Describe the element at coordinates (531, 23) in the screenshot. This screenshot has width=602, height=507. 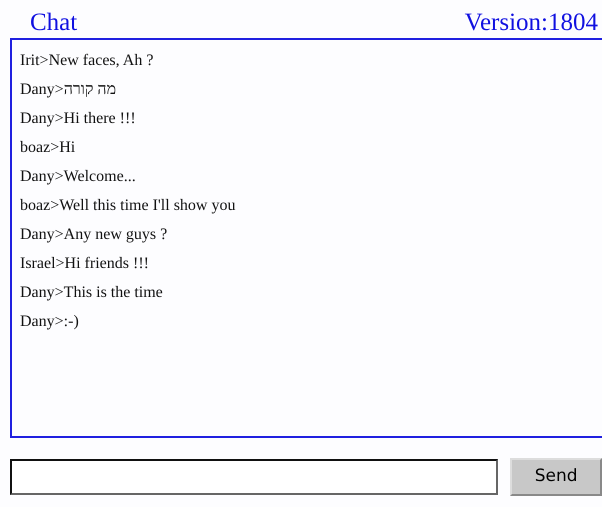
I see `version-label: Version:1804` at that location.